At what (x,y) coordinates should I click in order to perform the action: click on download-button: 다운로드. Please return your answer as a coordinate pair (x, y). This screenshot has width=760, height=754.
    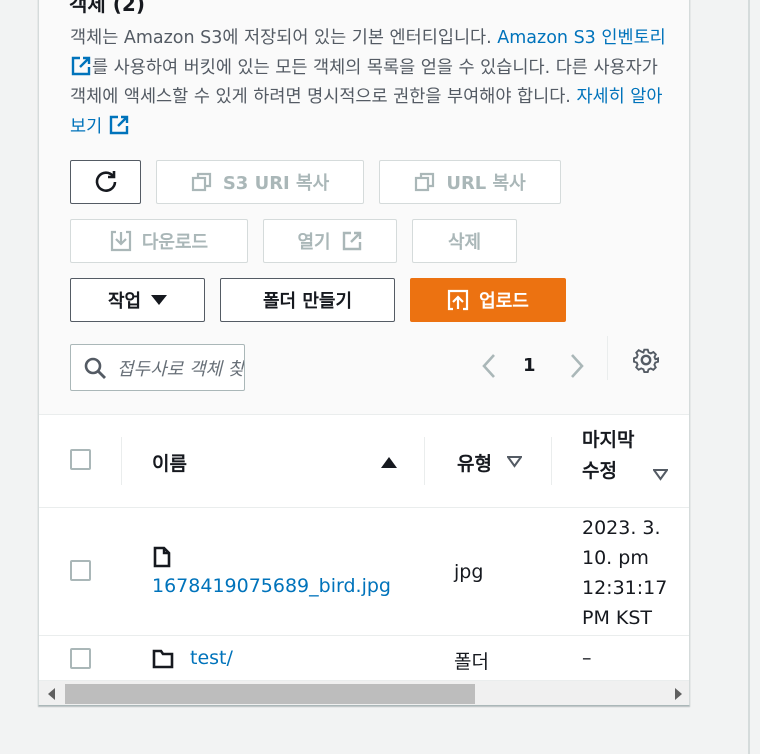
    Looking at the image, I should click on (159, 241).